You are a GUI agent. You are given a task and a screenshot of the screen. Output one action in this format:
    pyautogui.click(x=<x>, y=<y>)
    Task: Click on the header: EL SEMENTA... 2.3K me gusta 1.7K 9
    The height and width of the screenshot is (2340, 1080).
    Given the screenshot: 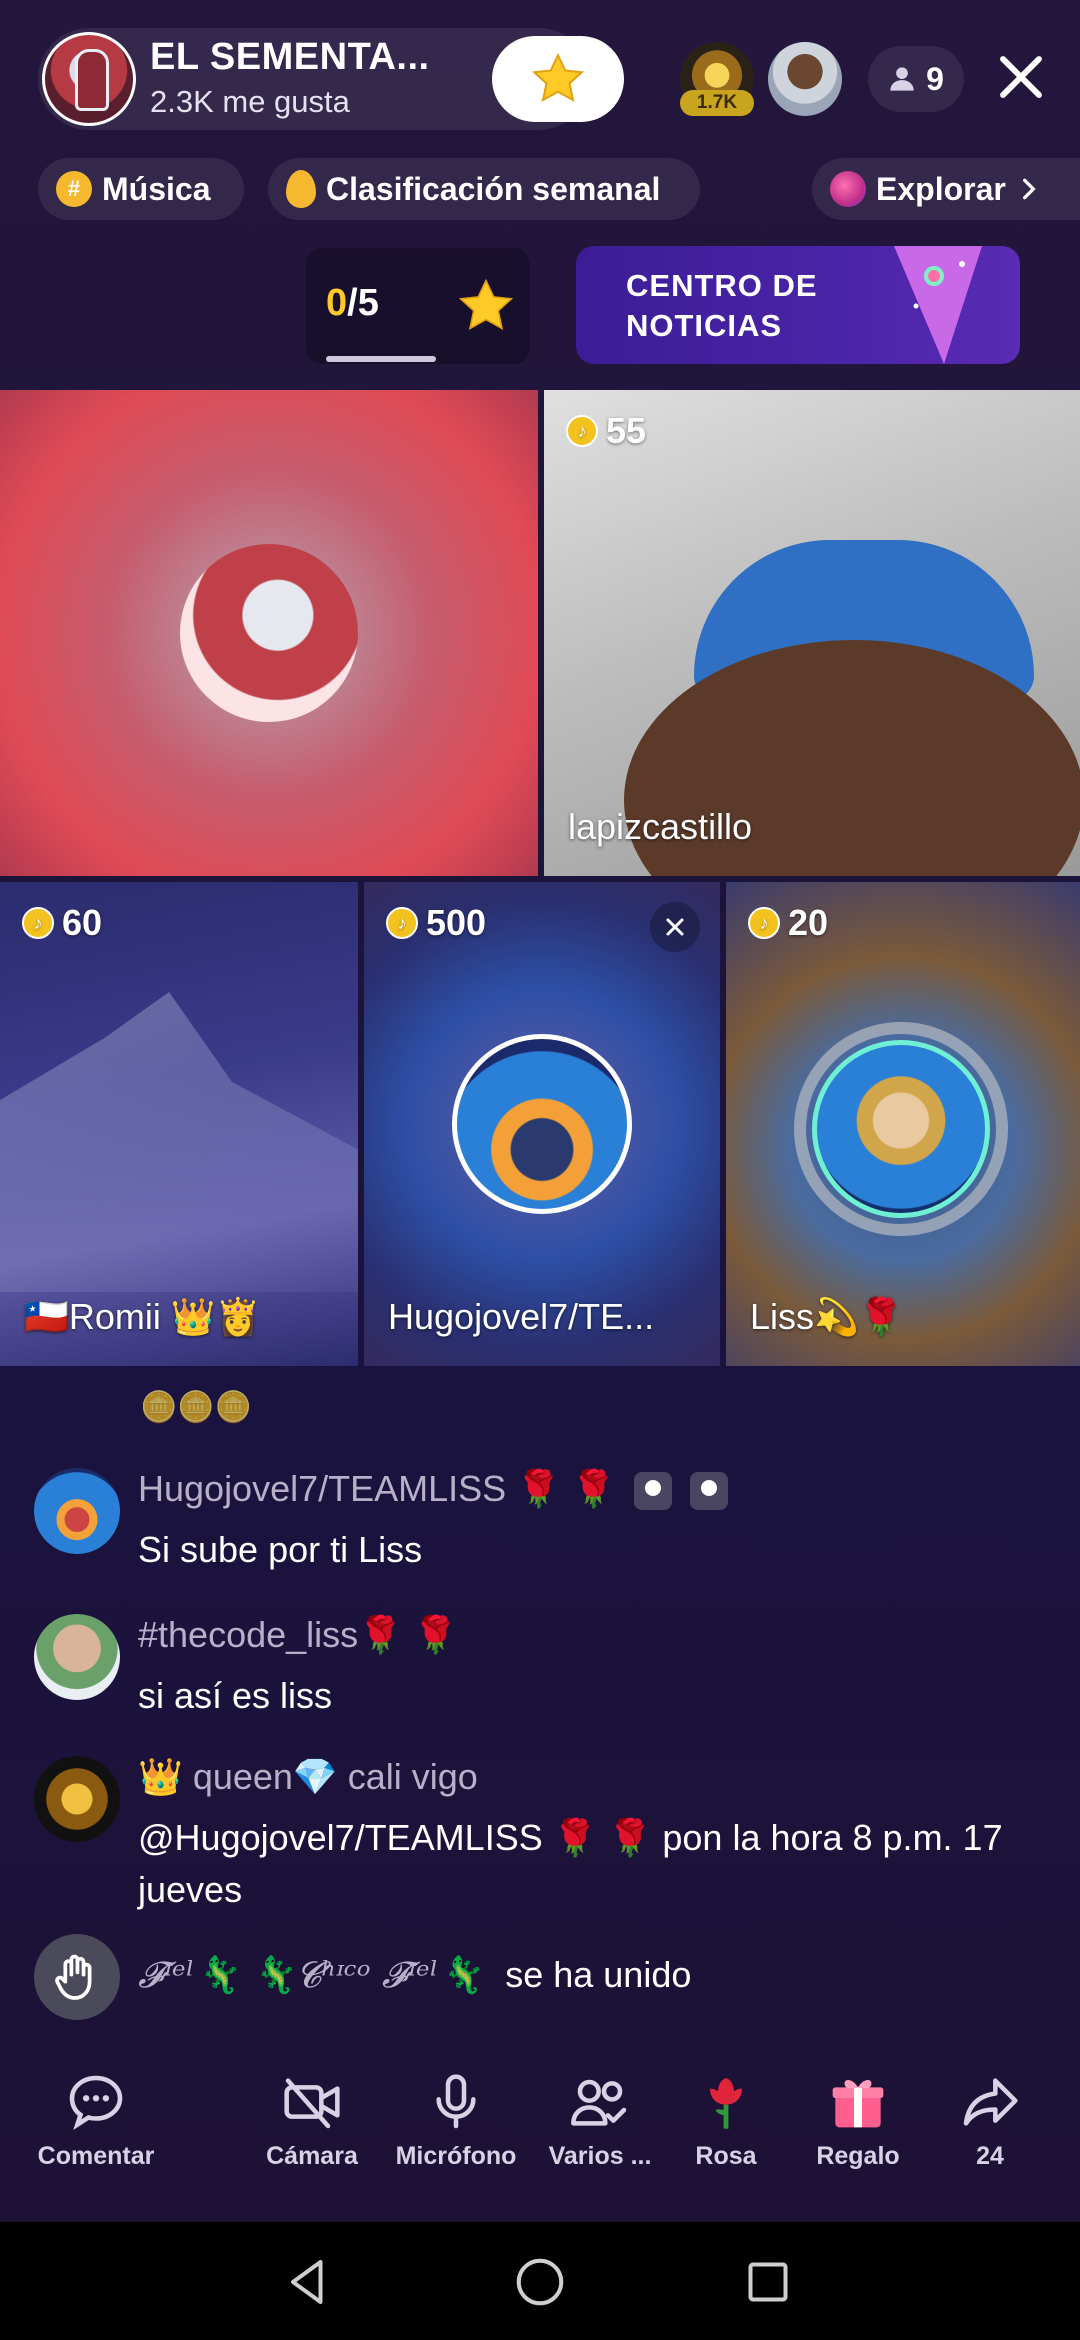 What is the action you would take?
    pyautogui.click(x=540, y=75)
    